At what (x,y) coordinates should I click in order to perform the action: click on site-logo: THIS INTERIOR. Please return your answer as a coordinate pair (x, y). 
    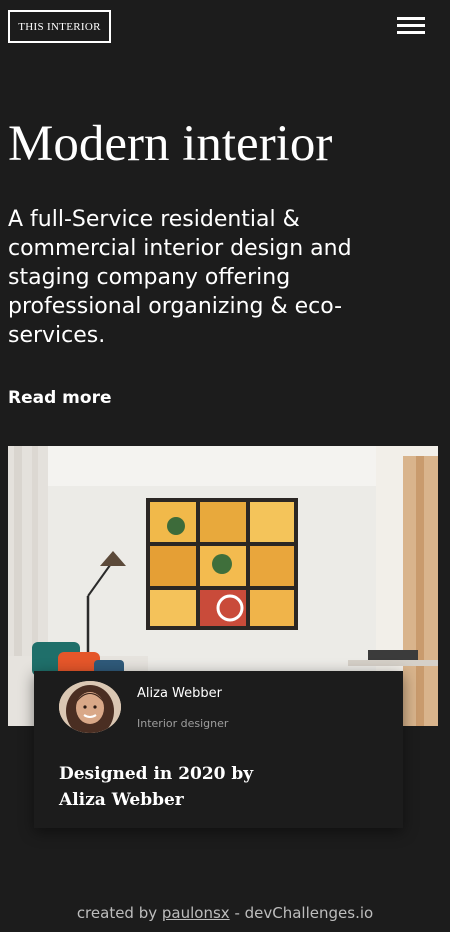
    Looking at the image, I should click on (59, 26).